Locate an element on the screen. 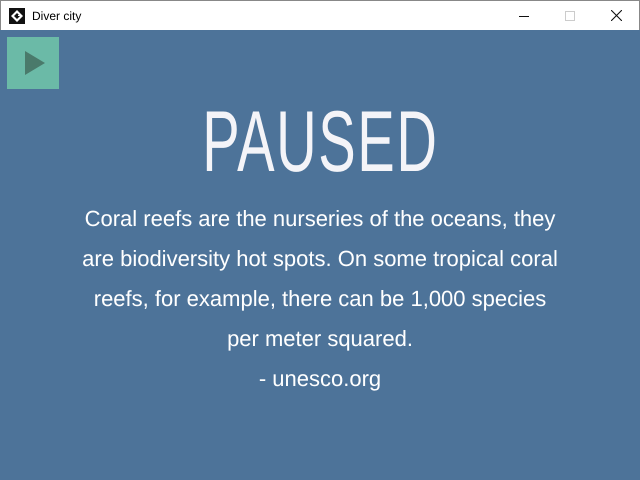 Image resolution: width=640 pixels, height=480 pixels. app-icon is located at coordinates (17, 16).